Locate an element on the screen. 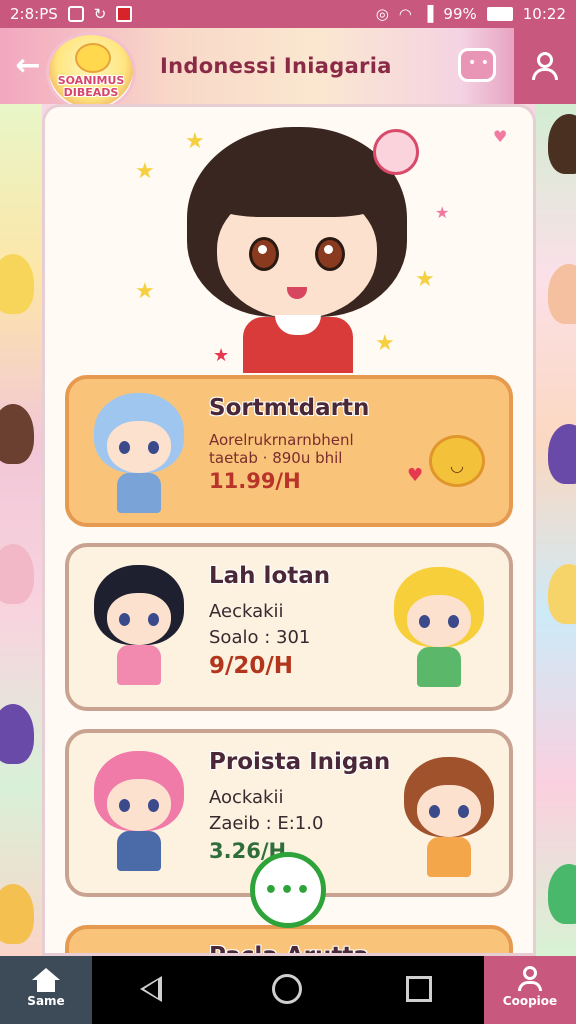 This screenshot has height=1024, width=576. system-recents-icon is located at coordinates (419, 989).